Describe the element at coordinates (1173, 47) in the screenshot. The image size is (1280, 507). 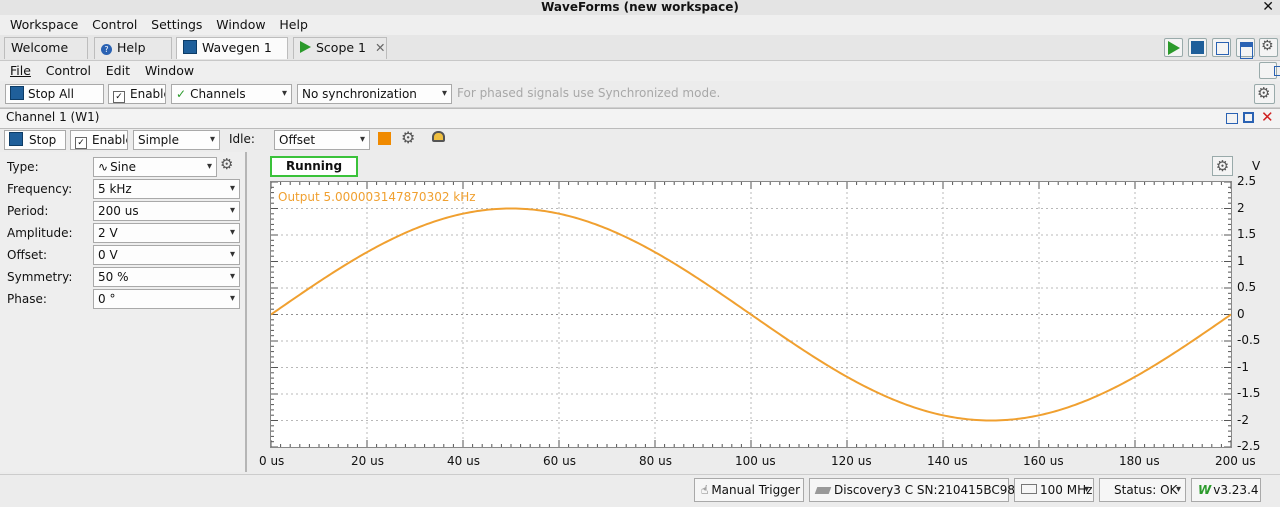
I see `run-all-button` at that location.